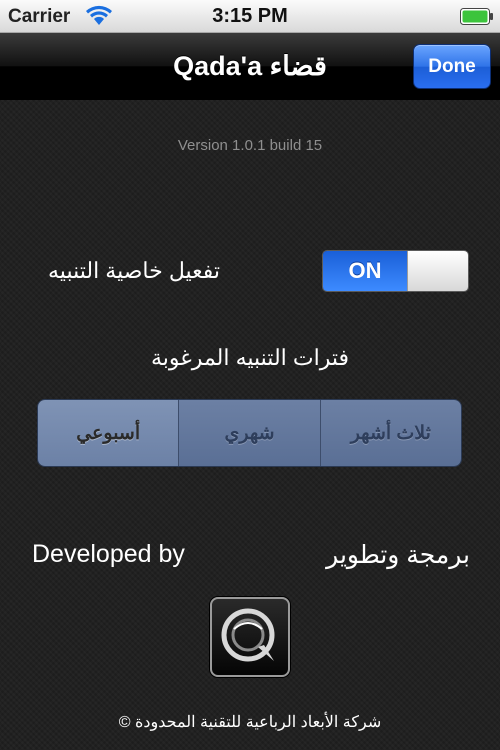  Describe the element at coordinates (437, 271) in the screenshot. I see `toggle-knob` at that location.